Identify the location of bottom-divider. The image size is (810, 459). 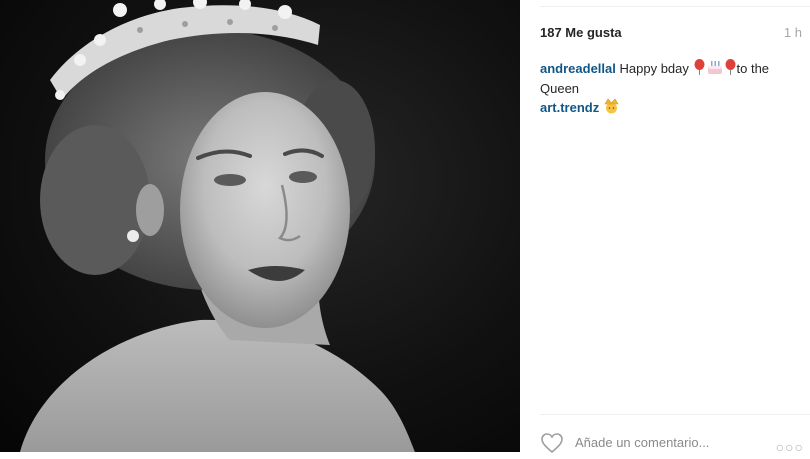
(675, 414).